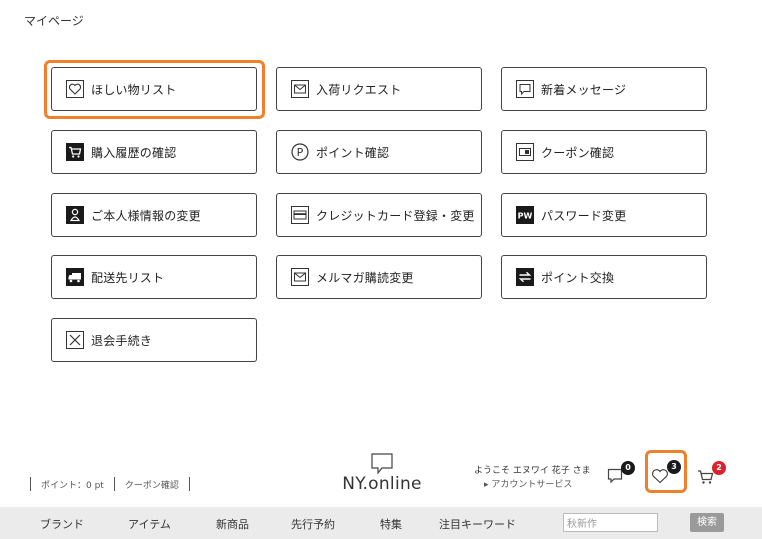 This screenshot has width=762, height=539. Describe the element at coordinates (128, 277) in the screenshot. I see `menu-label: 配送先リスト` at that location.